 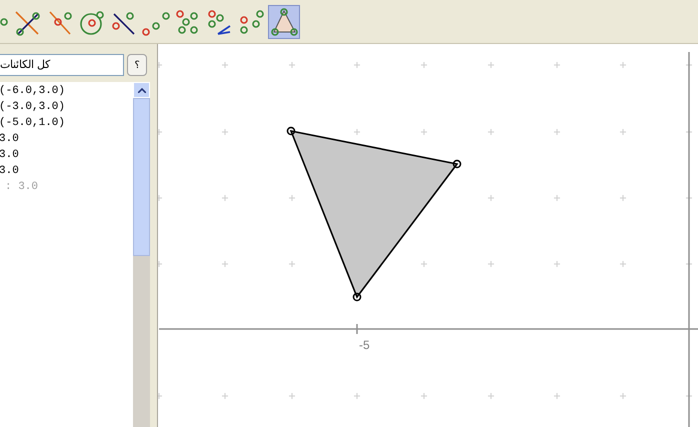 I want to click on help-button: ؟, so click(x=137, y=65).